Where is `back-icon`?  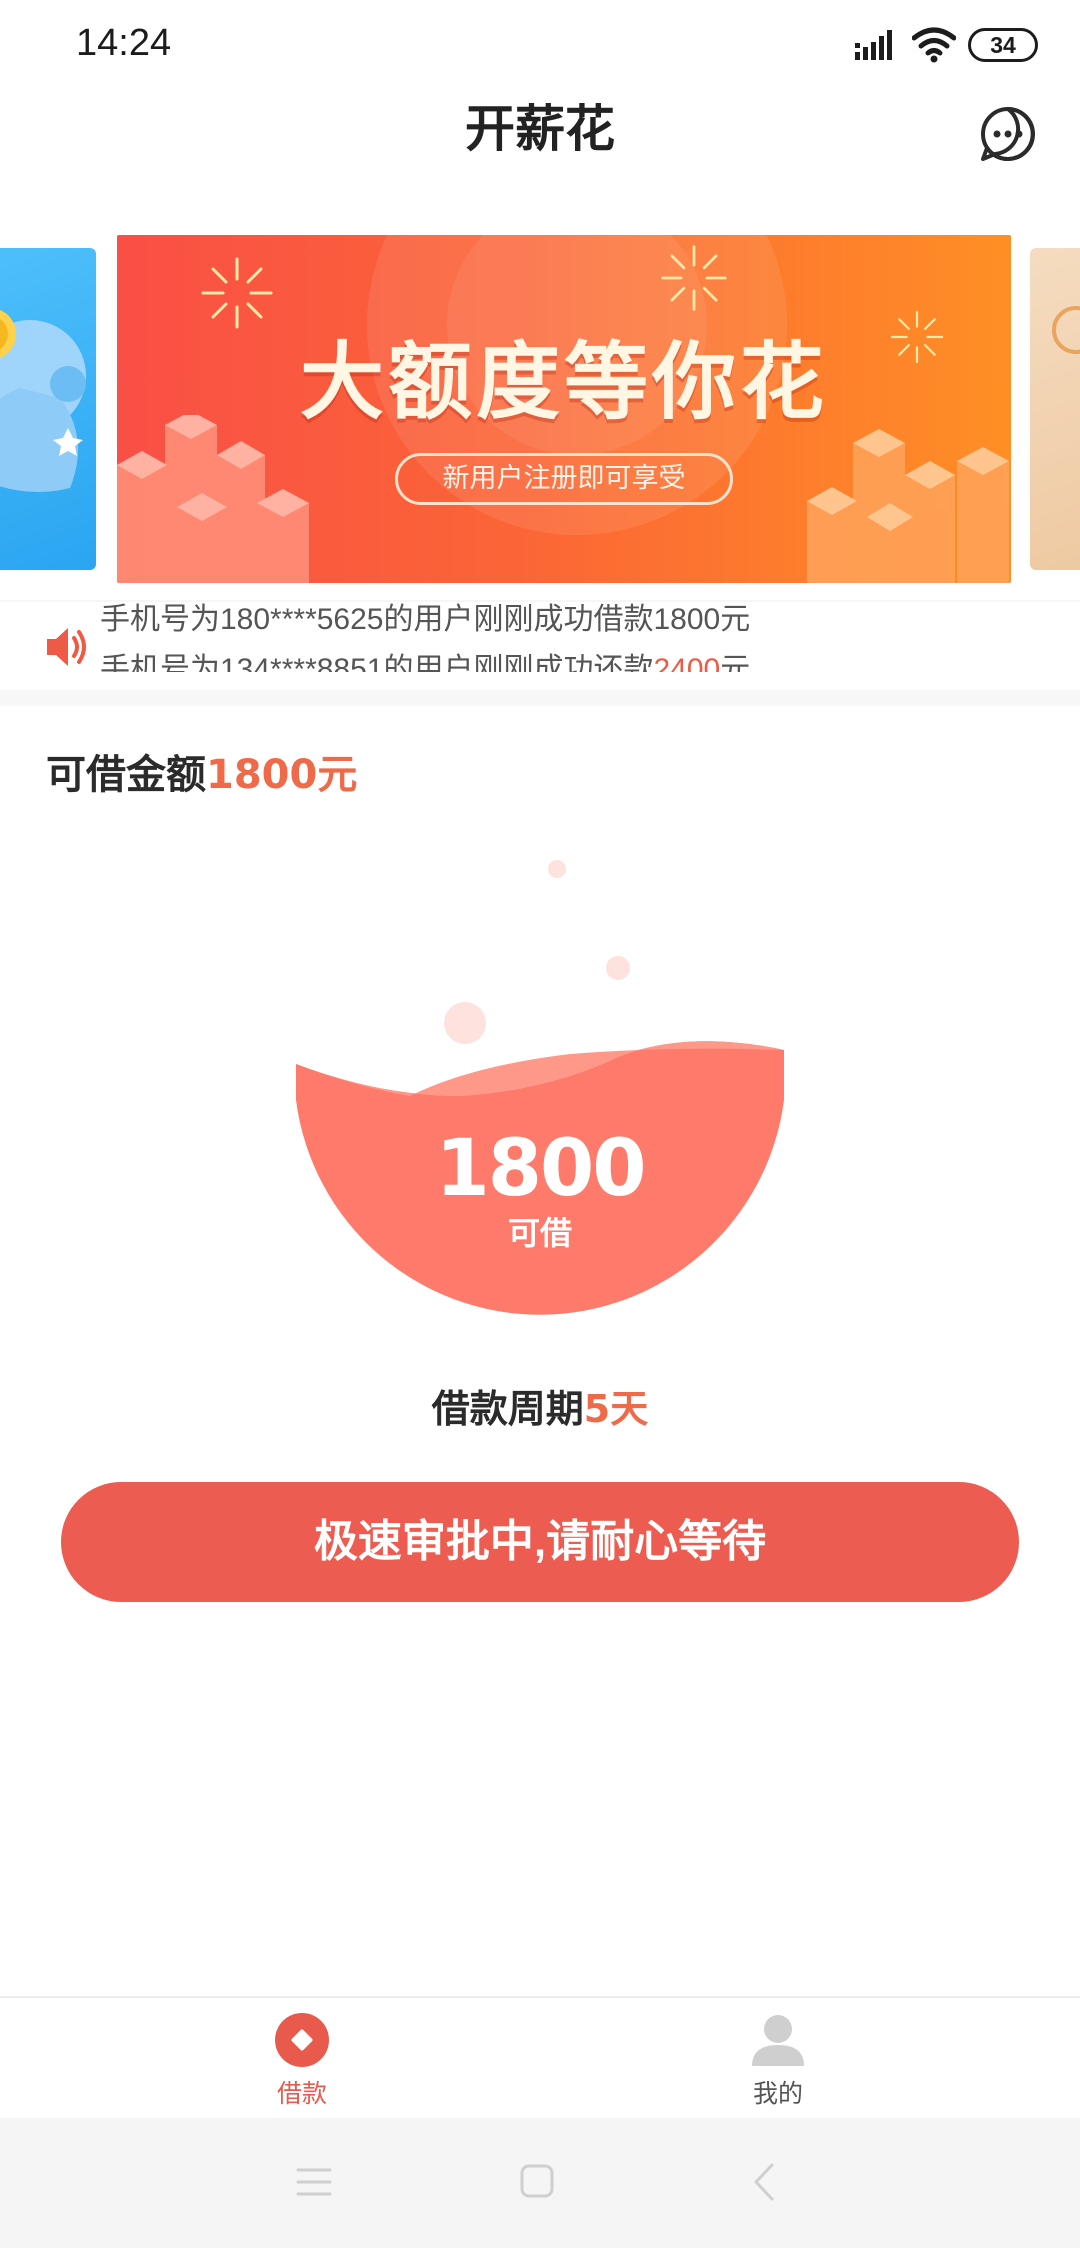 back-icon is located at coordinates (764, 2182).